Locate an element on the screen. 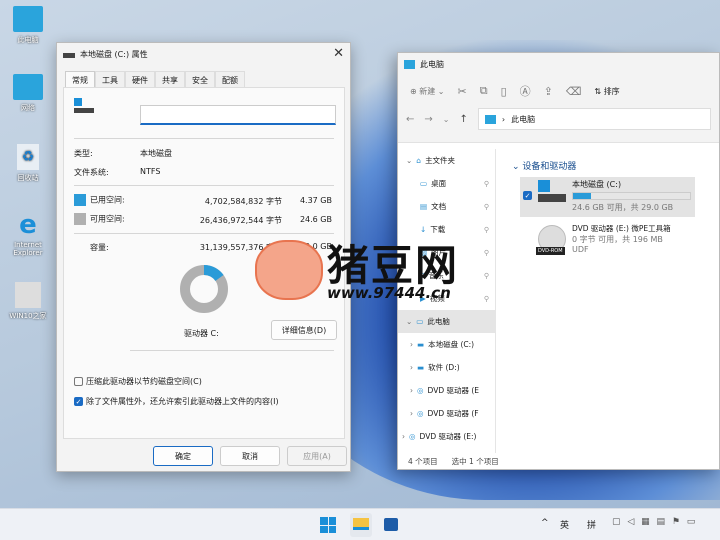 The image size is (720, 540). nav-item-pc: ⌄ ▭ 此电脑 is located at coordinates (446, 321).